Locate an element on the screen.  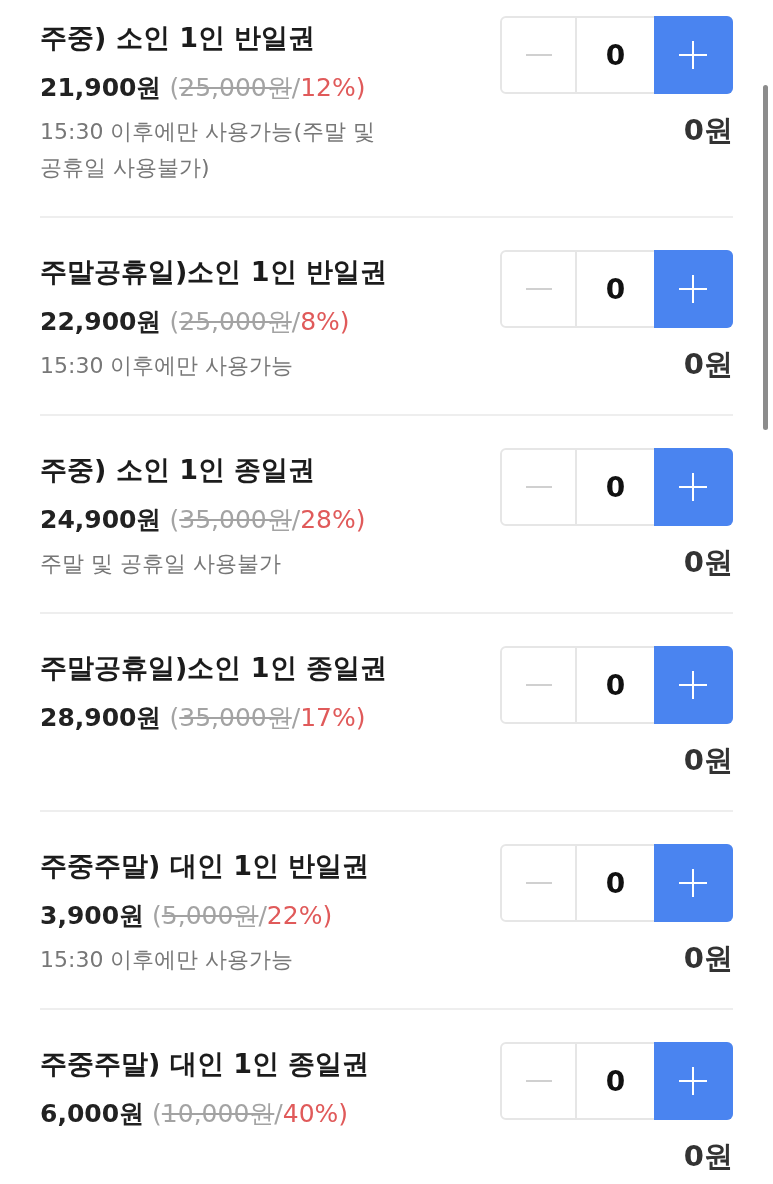
sale-price: 3,900원 is located at coordinates (92, 916).